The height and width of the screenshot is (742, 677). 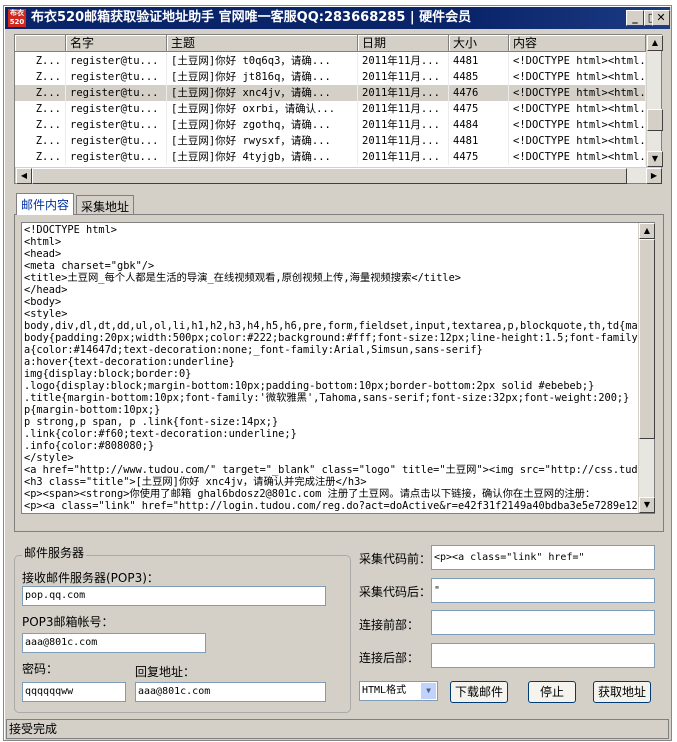 What do you see at coordinates (647, 505) in the screenshot?
I see `content-scroll-down: ▼` at bounding box center [647, 505].